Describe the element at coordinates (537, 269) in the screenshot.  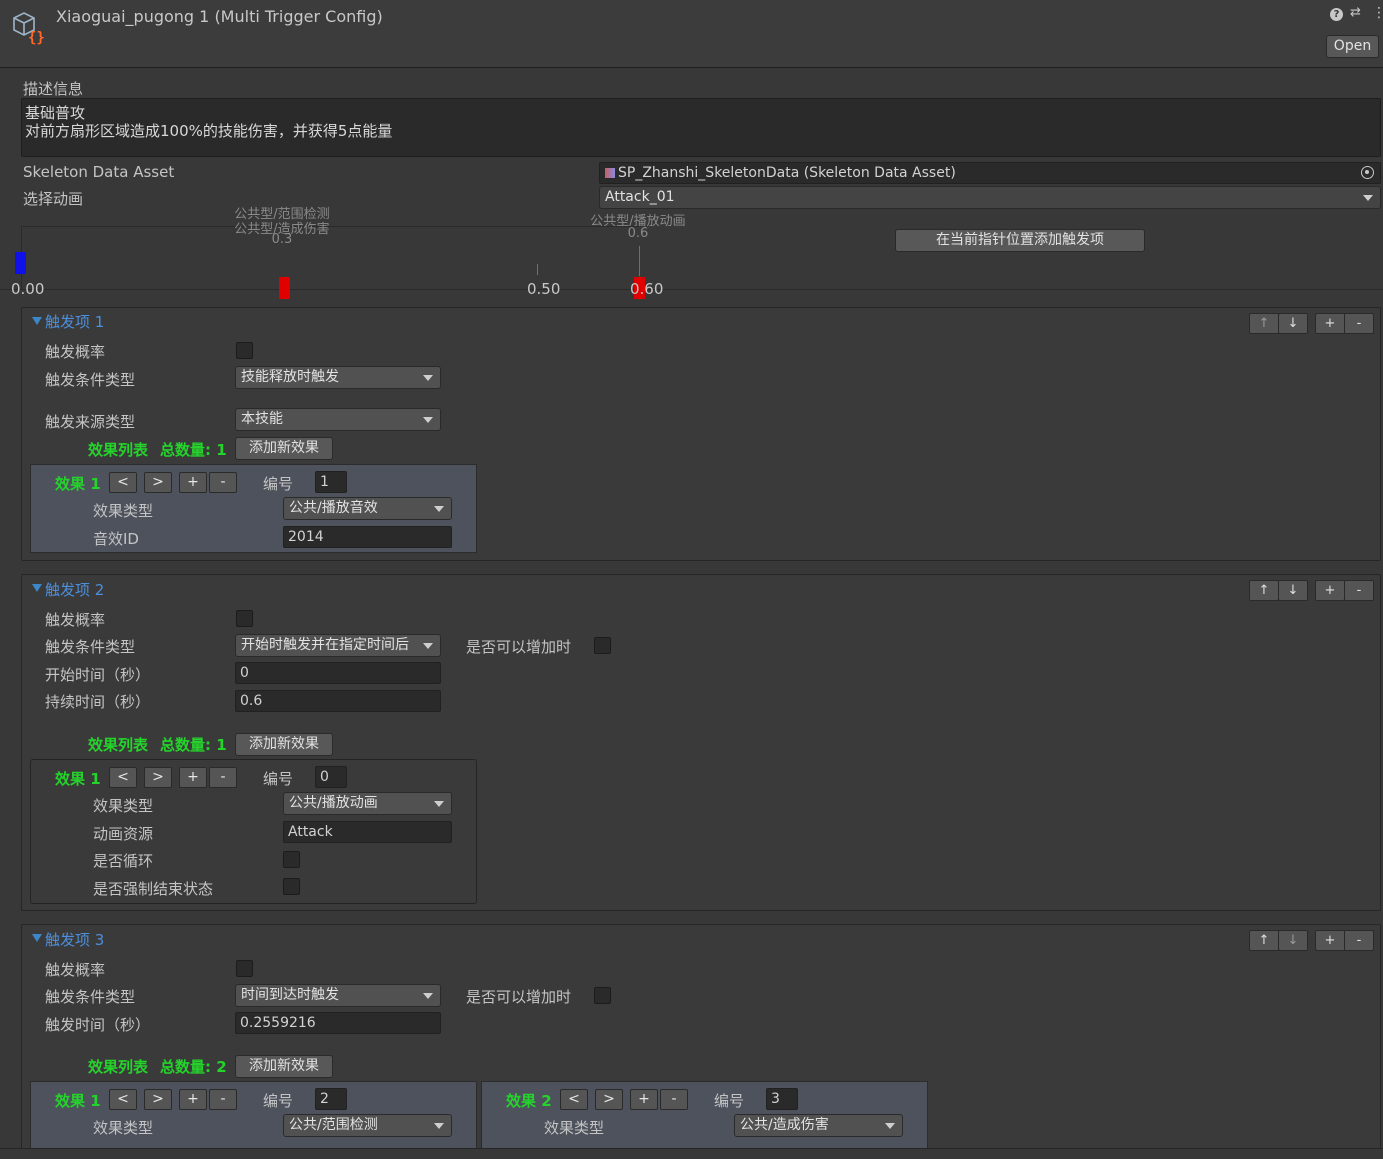
I see `tick-mark-mid` at that location.